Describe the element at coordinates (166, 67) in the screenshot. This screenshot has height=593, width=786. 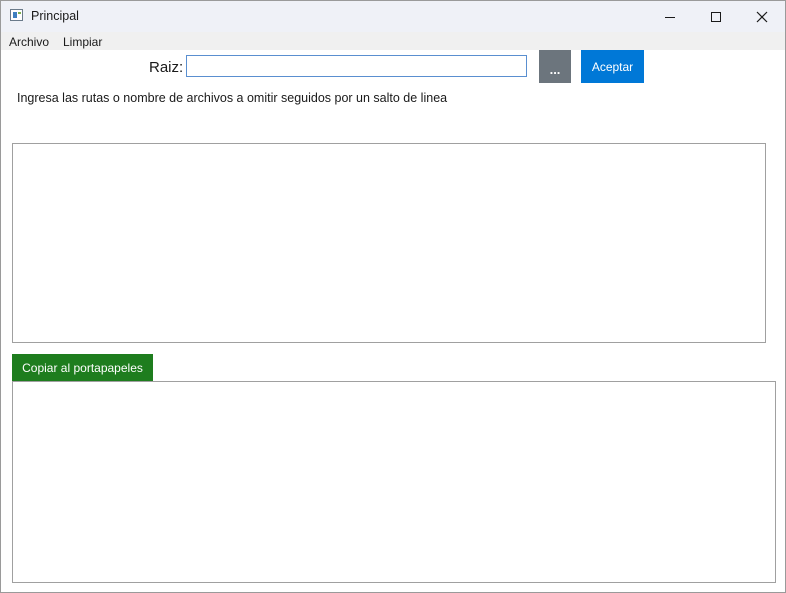
I see `root-label: Raiz:` at that location.